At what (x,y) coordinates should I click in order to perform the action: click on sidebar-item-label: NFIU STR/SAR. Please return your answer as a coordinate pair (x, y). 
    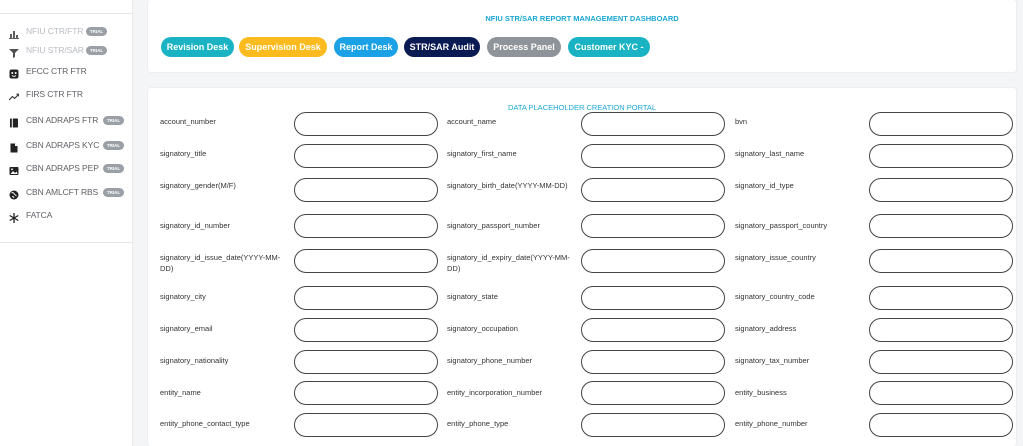
    Looking at the image, I should click on (55, 50).